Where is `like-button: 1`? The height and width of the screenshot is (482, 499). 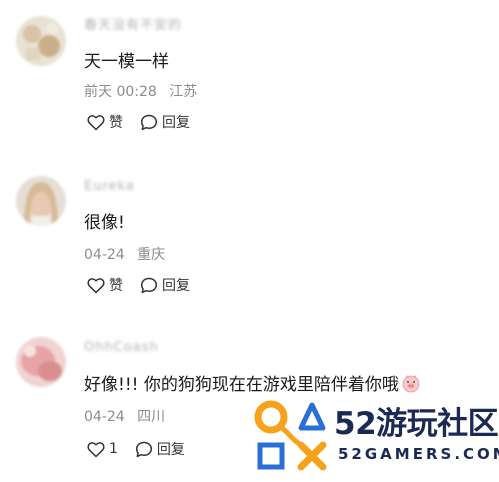 like-button: 1 is located at coordinates (102, 449).